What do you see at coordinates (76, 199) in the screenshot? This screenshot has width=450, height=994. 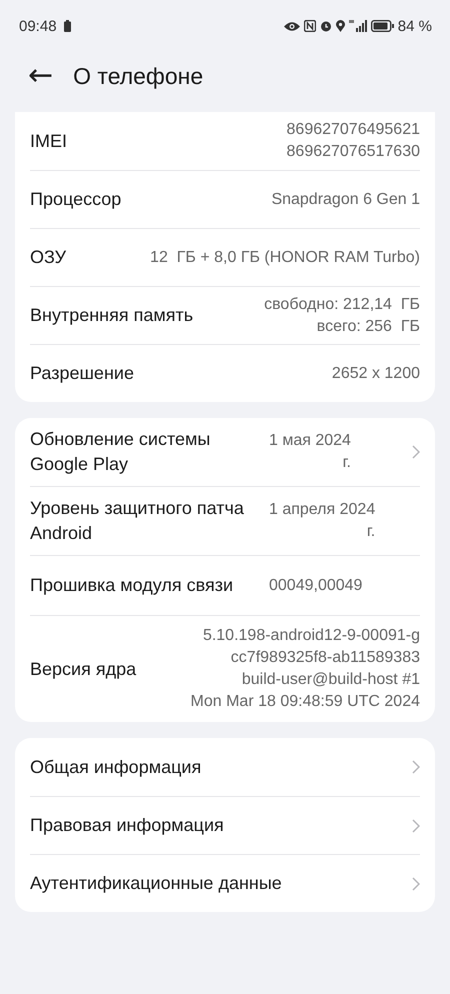 I see `setting-label: Процессор` at bounding box center [76, 199].